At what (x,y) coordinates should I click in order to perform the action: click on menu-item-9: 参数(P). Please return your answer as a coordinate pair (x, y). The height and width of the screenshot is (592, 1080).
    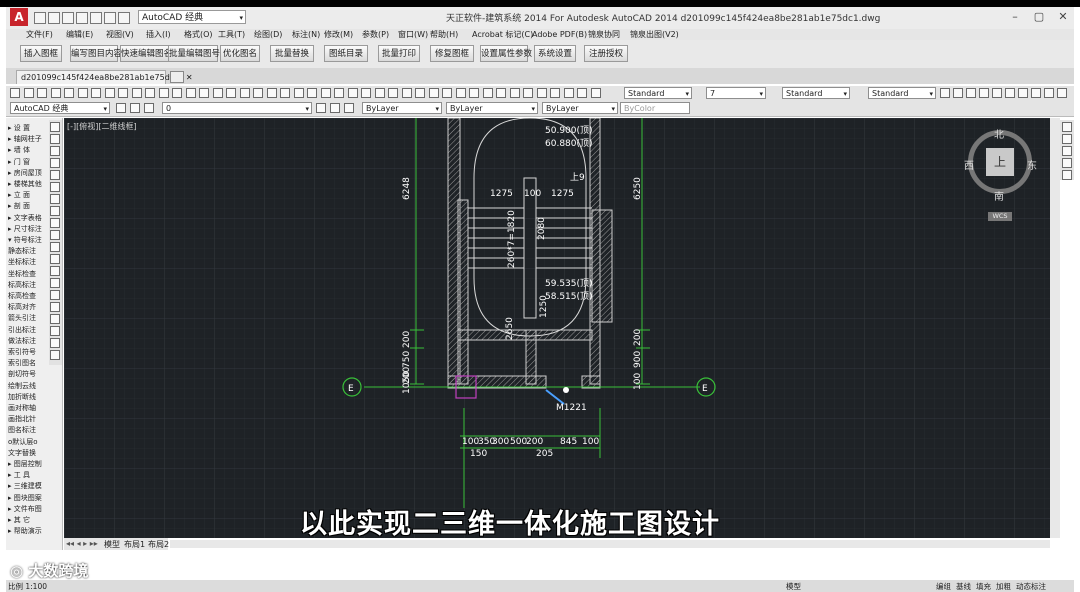
    Looking at the image, I should click on (375, 34).